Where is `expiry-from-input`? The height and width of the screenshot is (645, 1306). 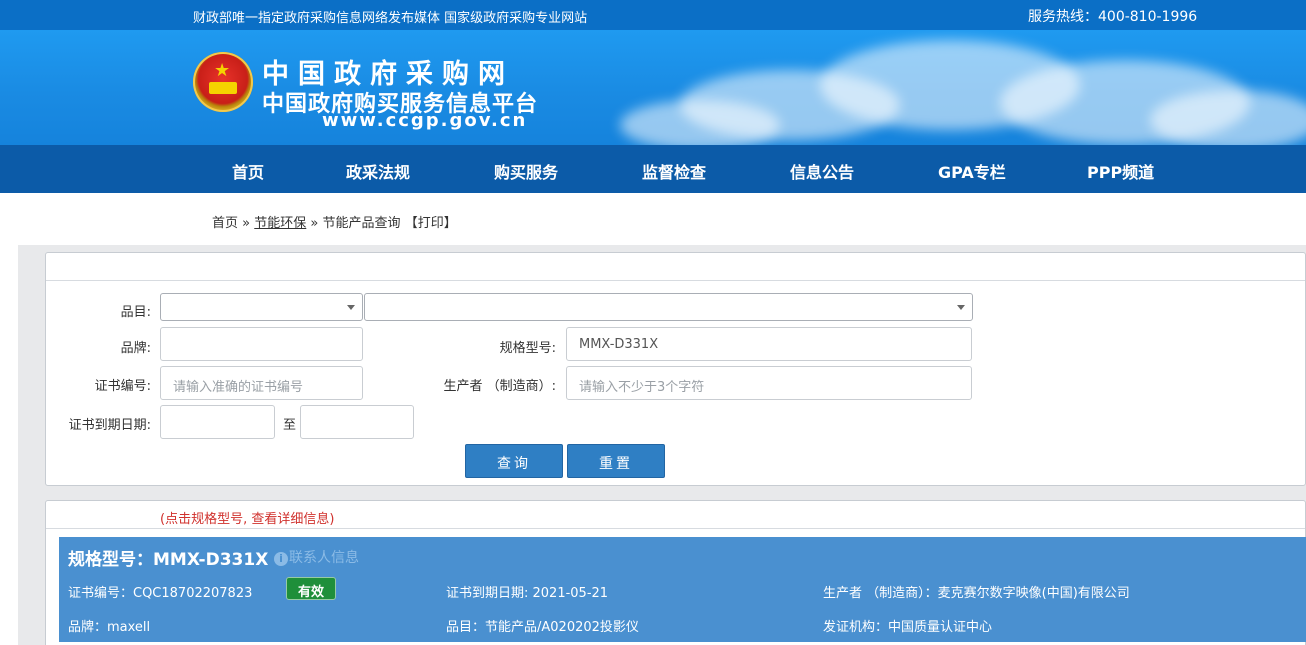 expiry-from-input is located at coordinates (217, 422).